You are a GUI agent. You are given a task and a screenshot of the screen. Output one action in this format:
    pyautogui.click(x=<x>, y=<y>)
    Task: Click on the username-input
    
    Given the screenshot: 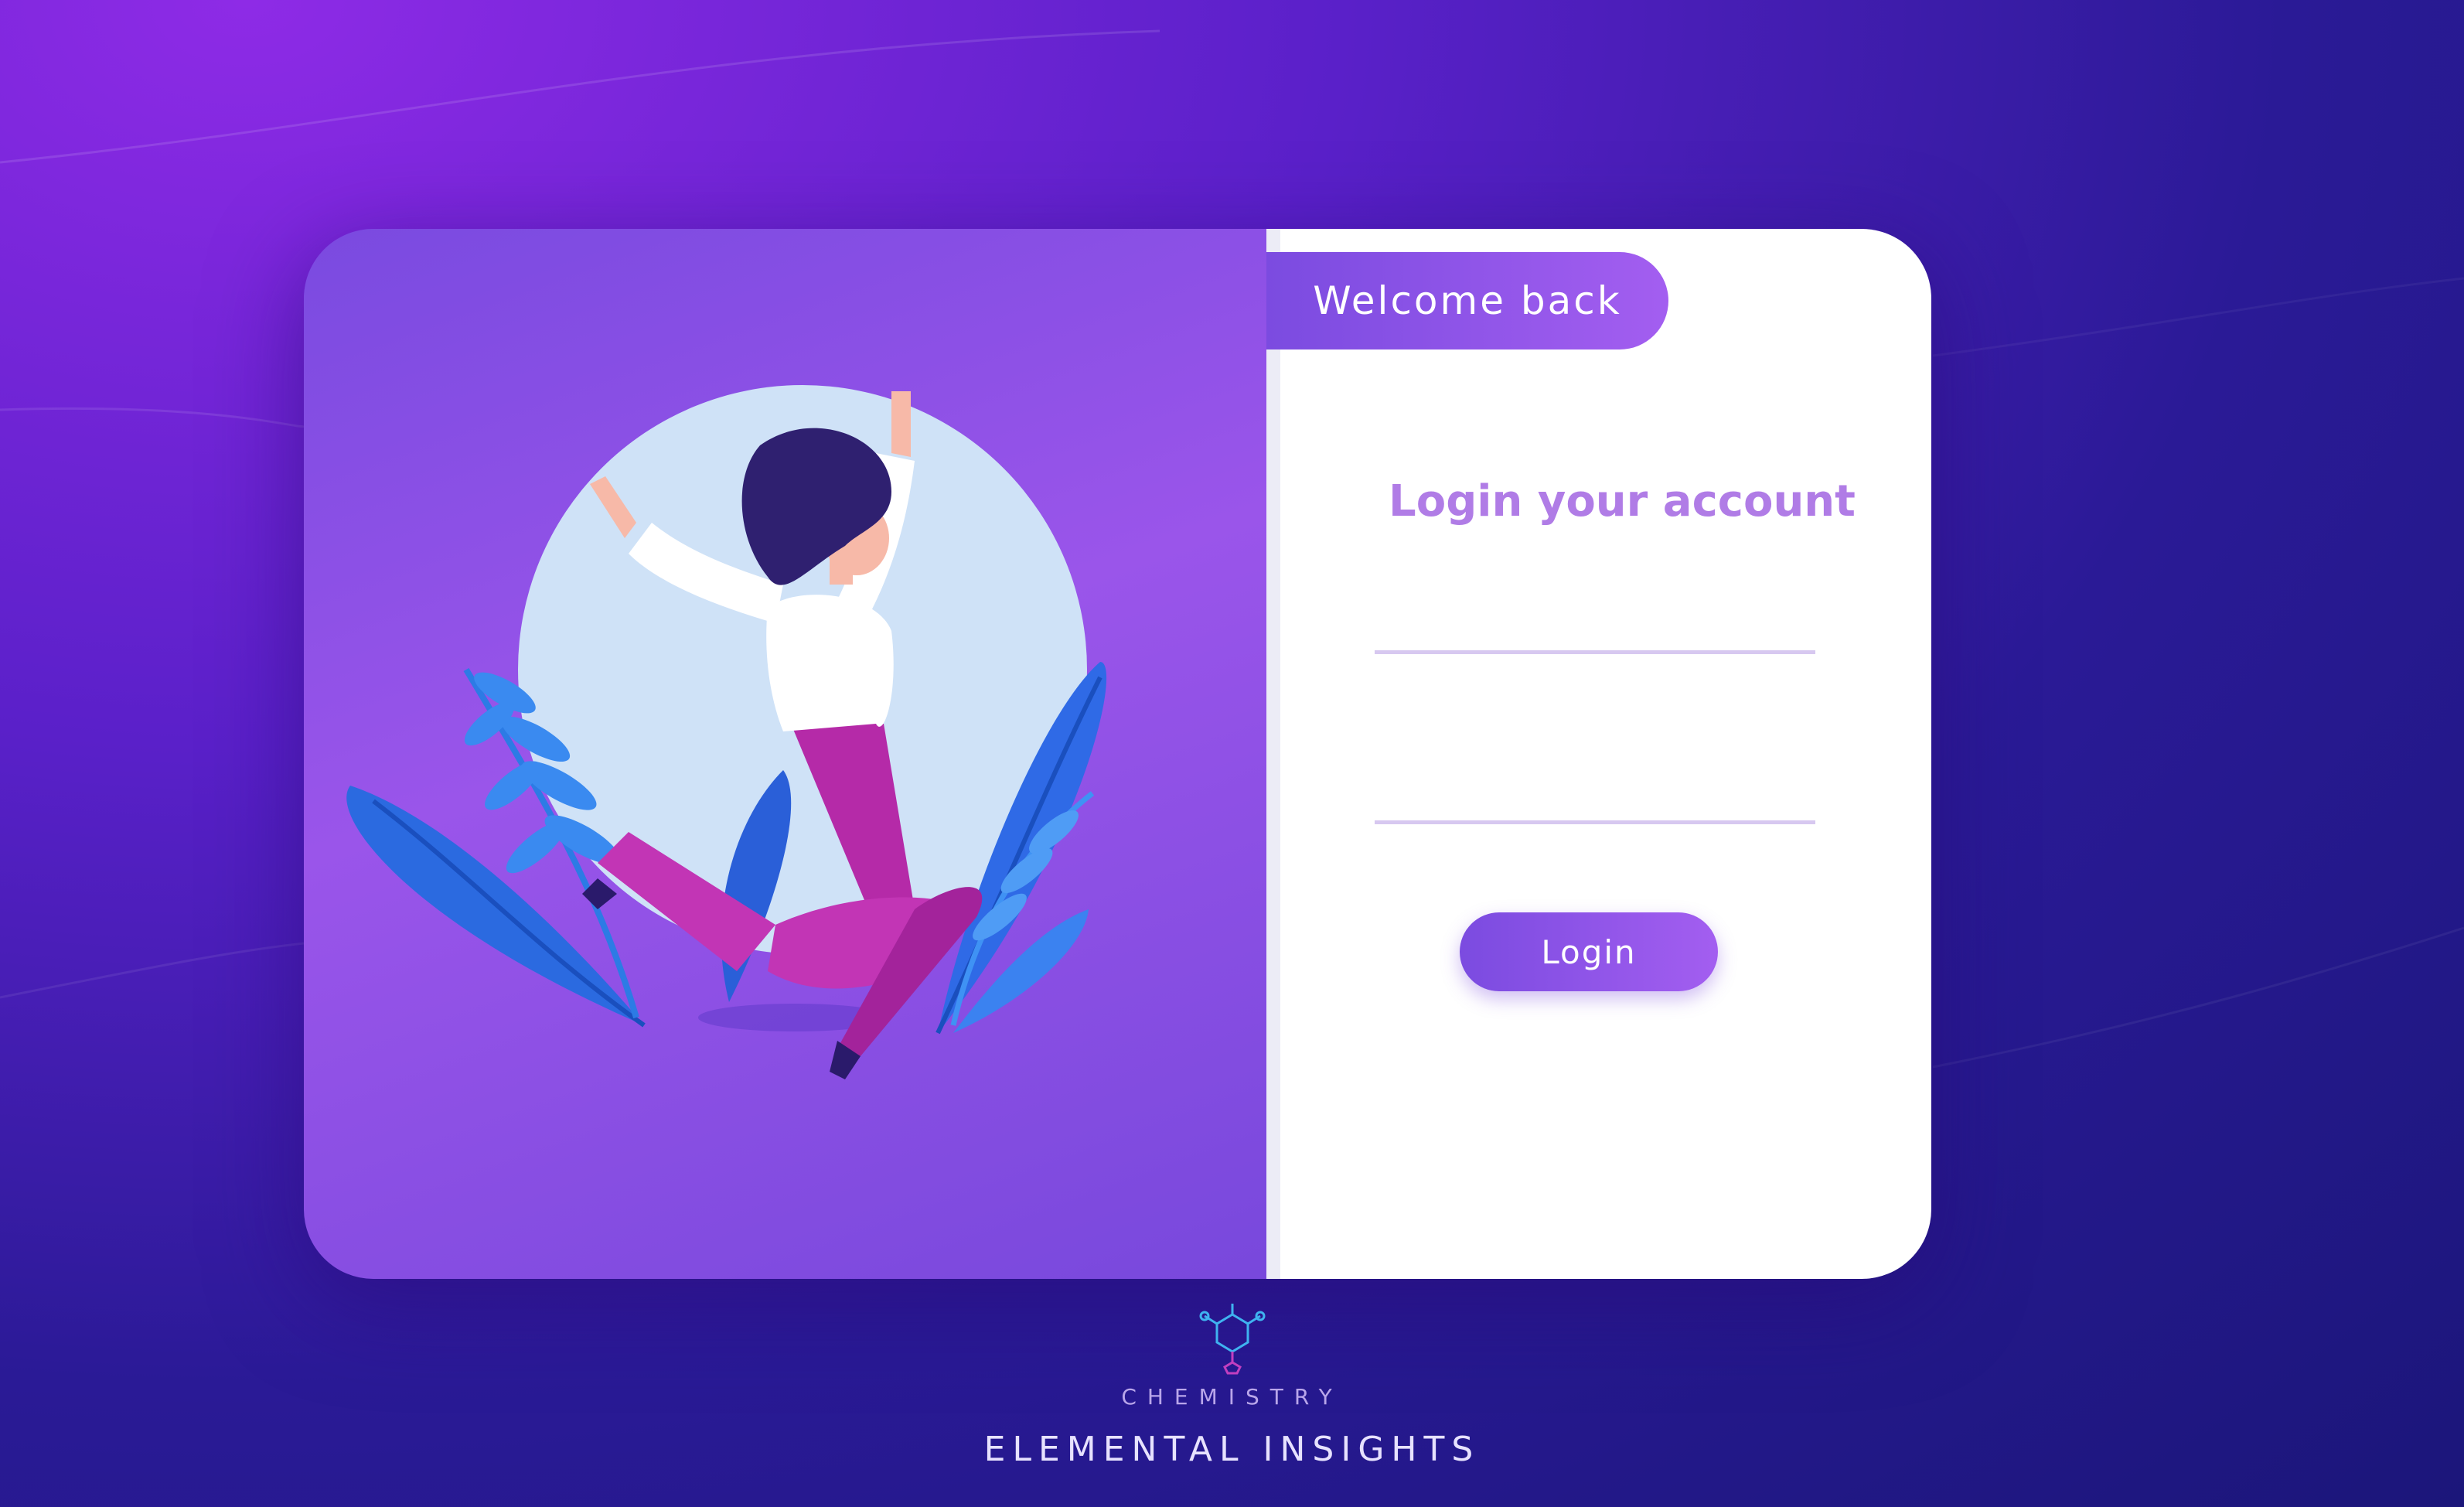 What is the action you would take?
    pyautogui.click(x=1595, y=623)
    